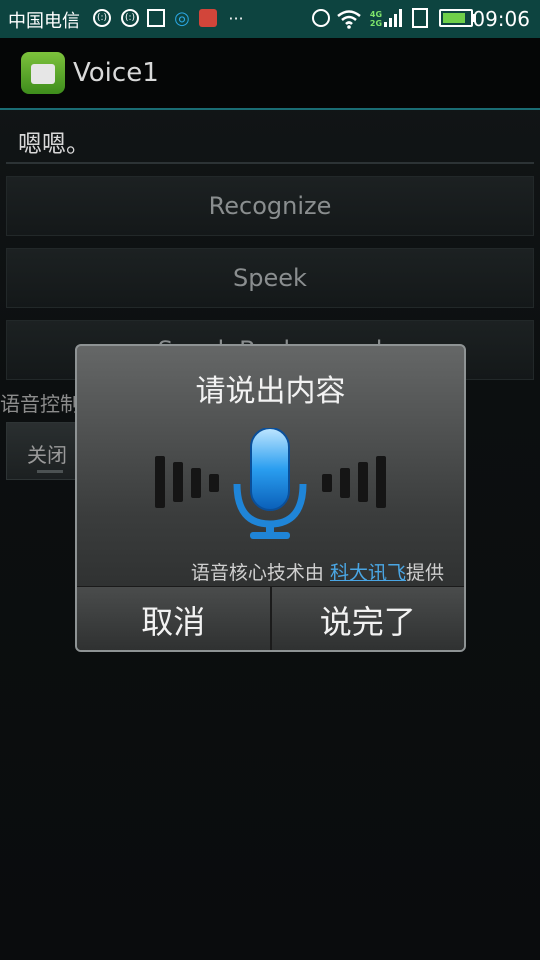  I want to click on microphone-icon, so click(270, 484).